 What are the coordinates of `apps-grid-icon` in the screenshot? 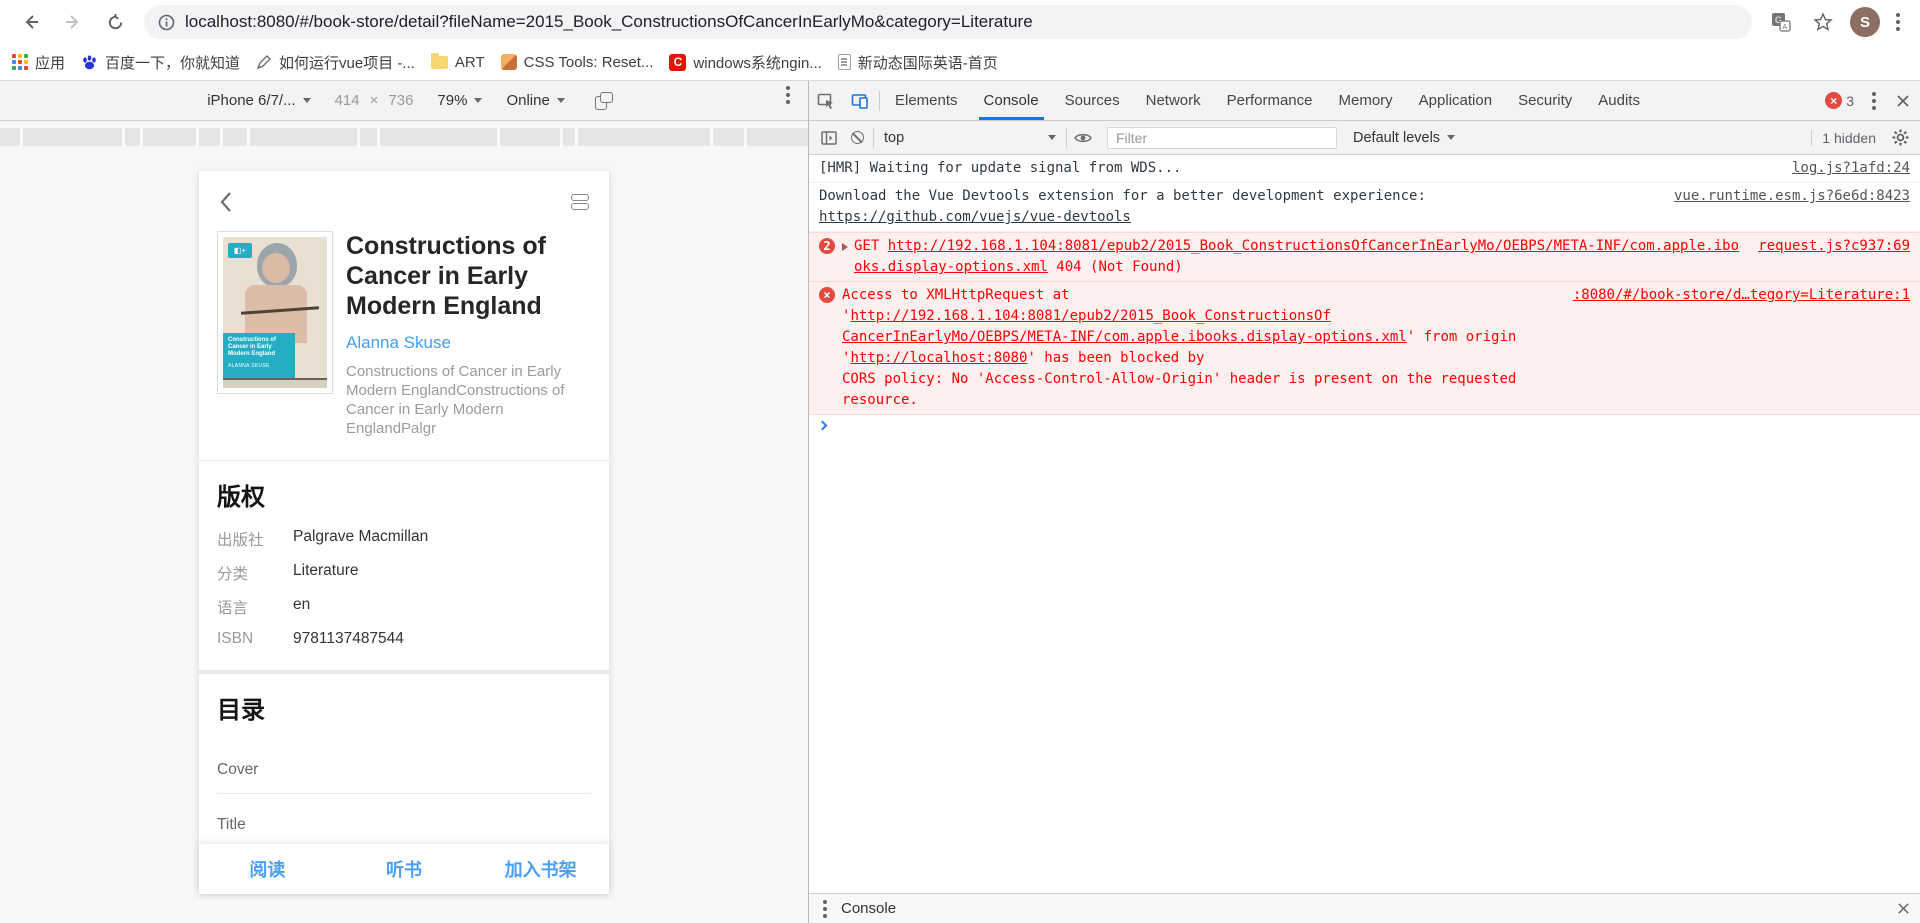 It's located at (20, 62).